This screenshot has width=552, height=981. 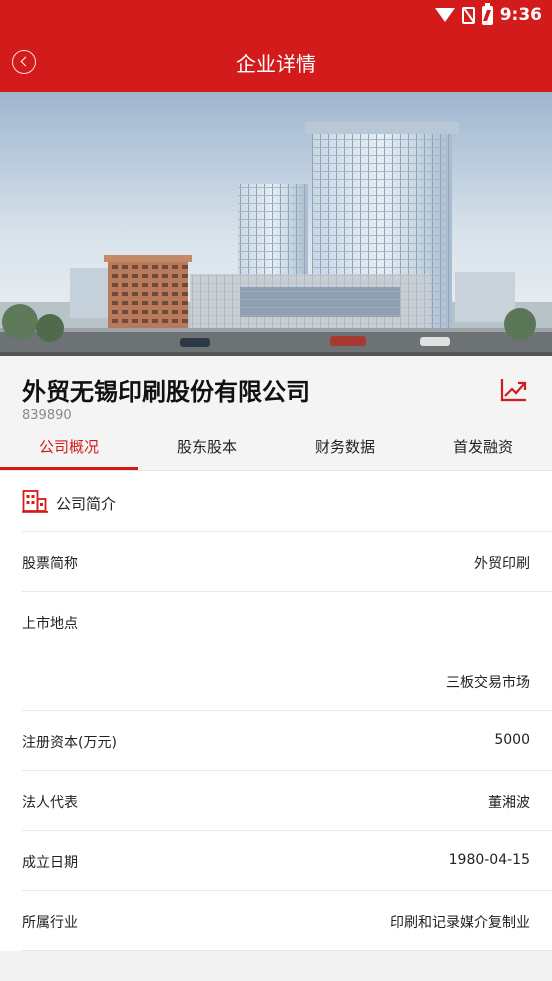 I want to click on no-sim-icon, so click(x=468, y=15).